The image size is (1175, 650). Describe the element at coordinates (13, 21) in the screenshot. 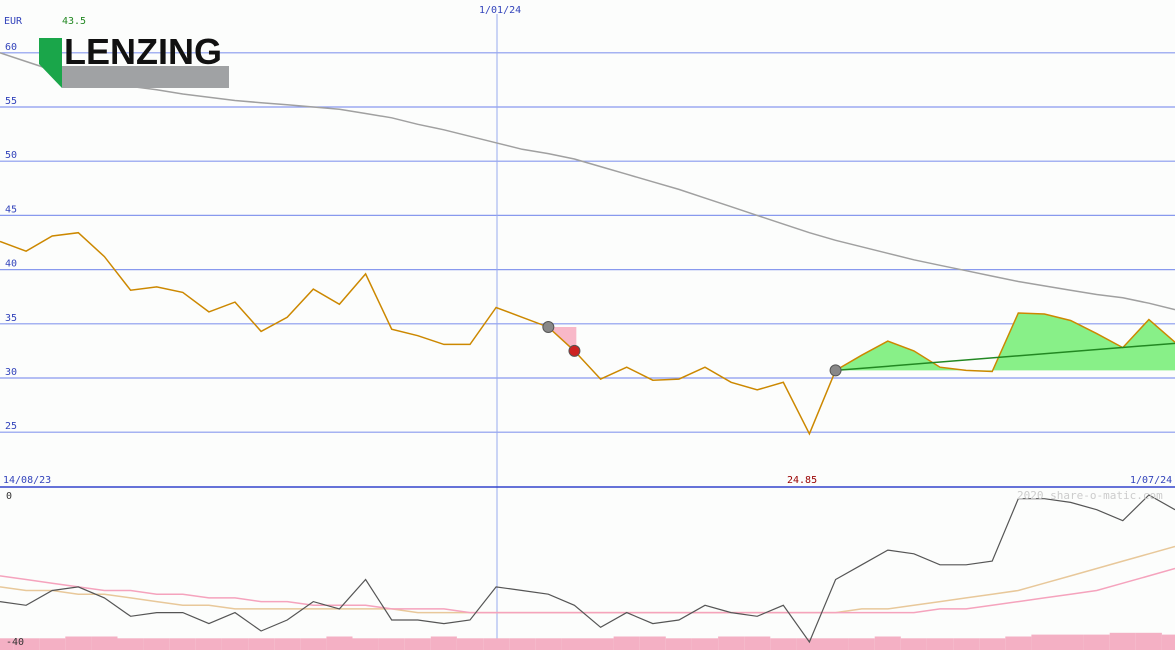

I see `currency-label: EUR` at that location.